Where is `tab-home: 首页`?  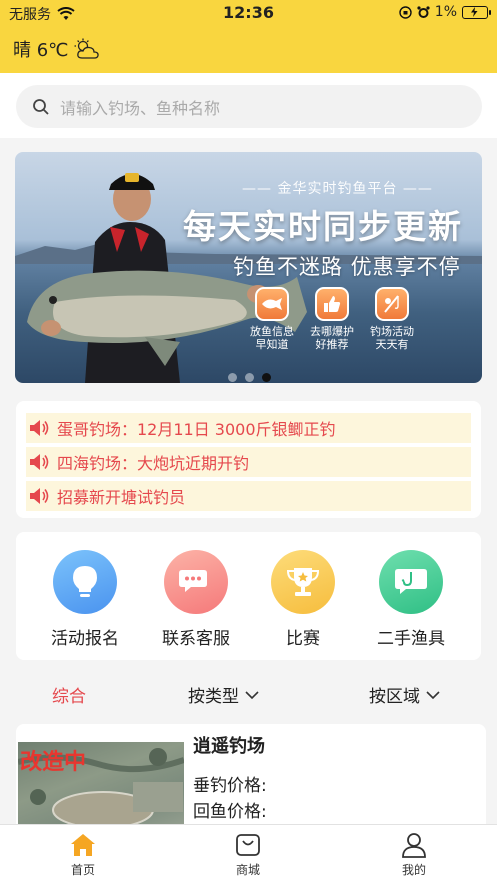 tab-home: 首页 is located at coordinates (83, 854).